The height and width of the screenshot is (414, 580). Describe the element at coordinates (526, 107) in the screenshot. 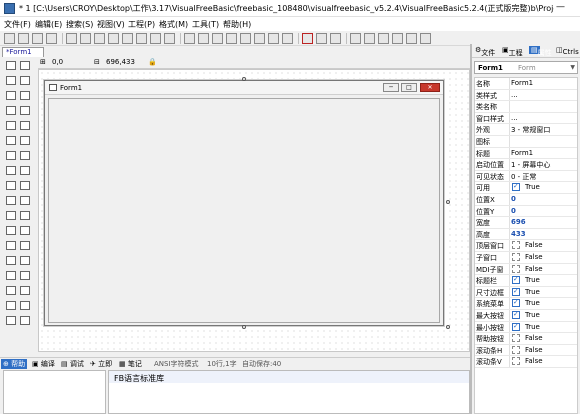

I see `property-row: 类名称` at that location.